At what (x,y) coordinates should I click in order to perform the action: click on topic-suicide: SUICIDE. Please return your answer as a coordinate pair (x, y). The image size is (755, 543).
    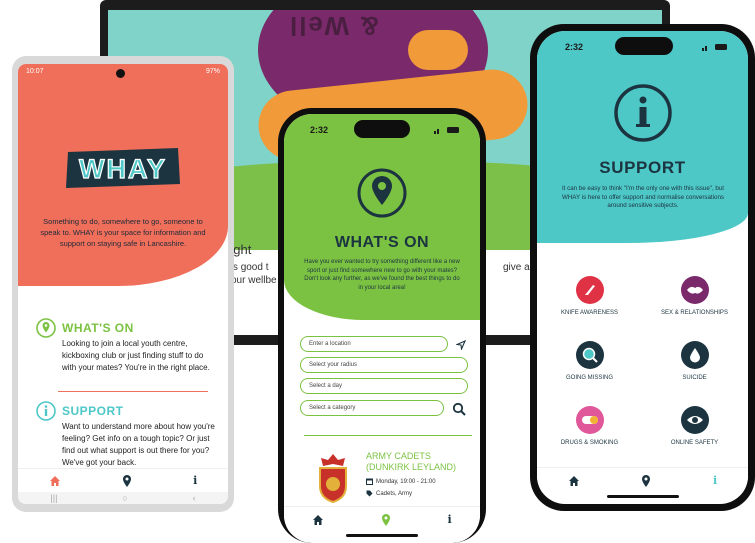
    Looking at the image, I should click on (694, 361).